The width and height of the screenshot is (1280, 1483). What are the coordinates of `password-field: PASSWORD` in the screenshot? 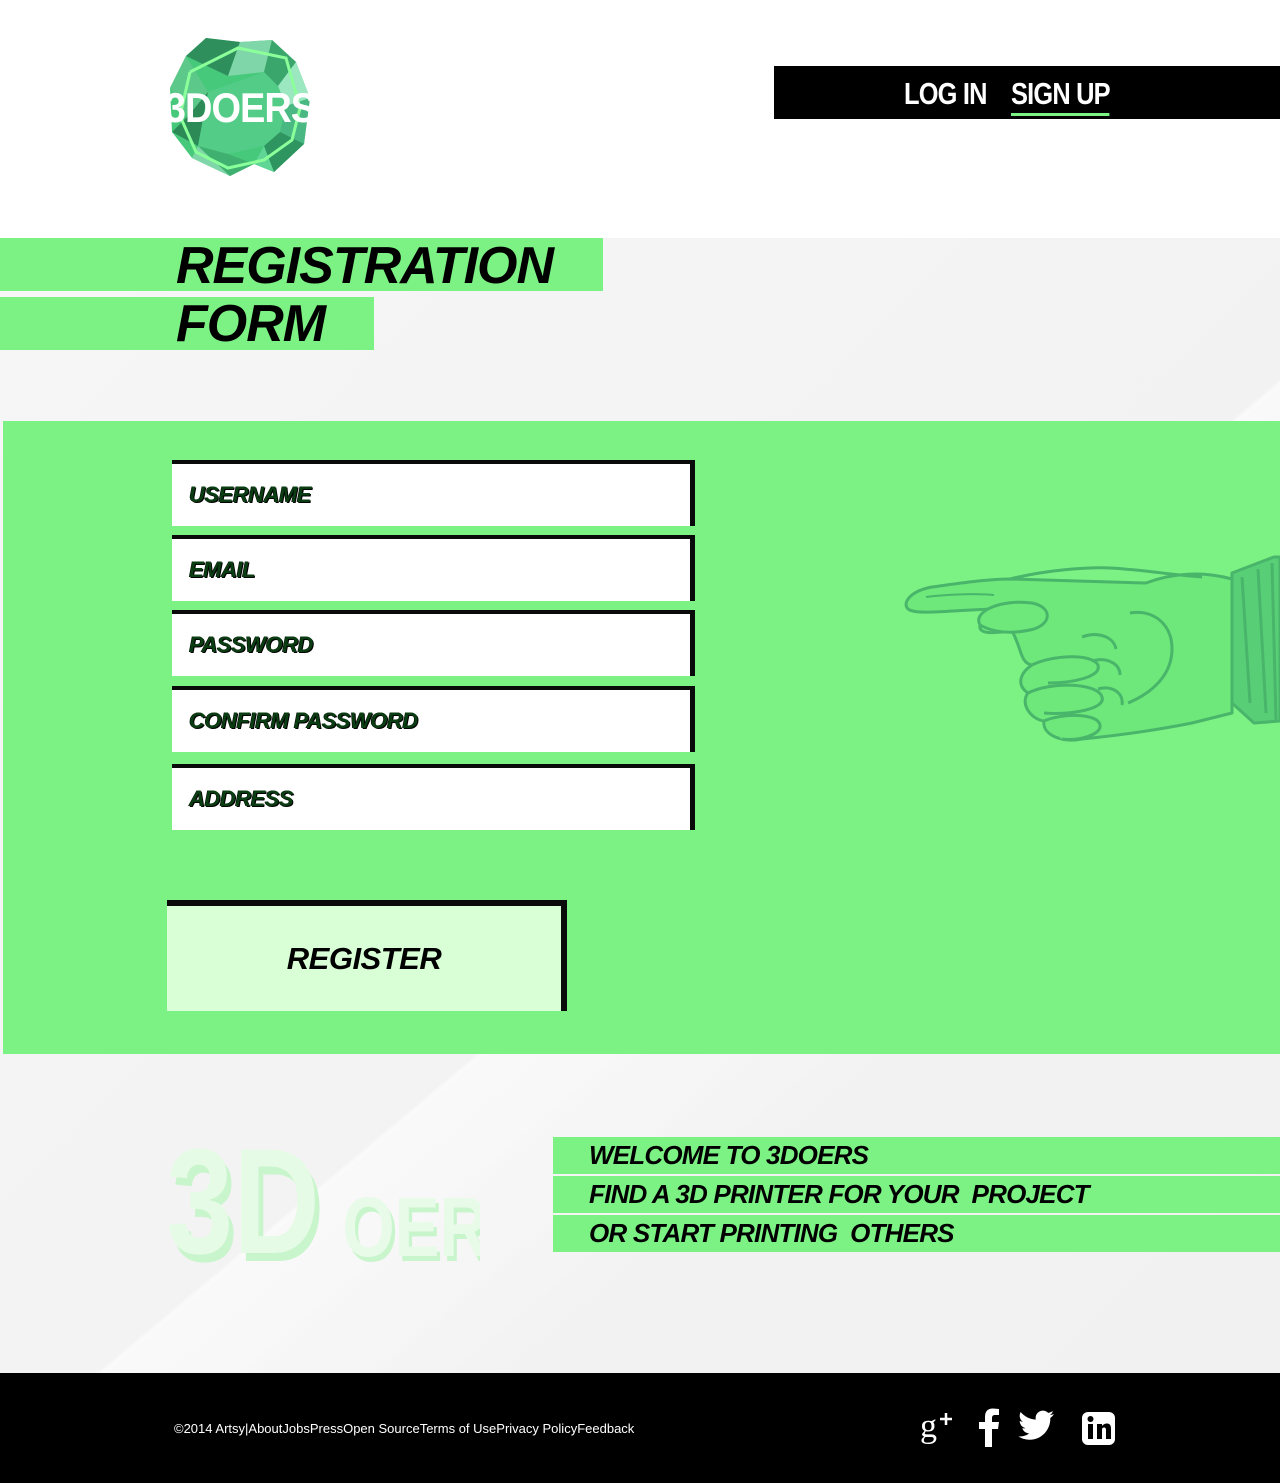 It's located at (431, 643).